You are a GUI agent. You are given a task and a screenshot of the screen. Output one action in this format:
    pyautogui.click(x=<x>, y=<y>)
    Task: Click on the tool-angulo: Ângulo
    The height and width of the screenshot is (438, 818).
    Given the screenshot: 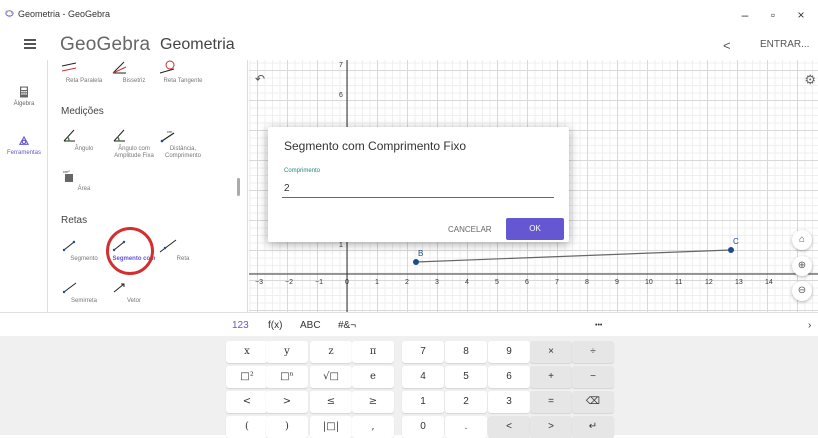 What is the action you would take?
    pyautogui.click(x=84, y=140)
    